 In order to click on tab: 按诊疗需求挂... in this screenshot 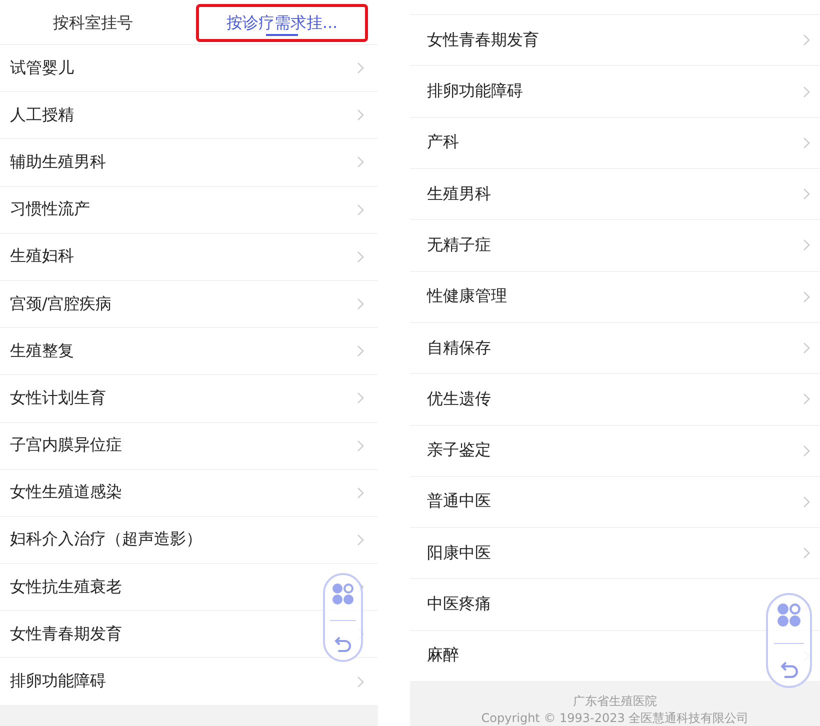, I will do `click(282, 23)`.